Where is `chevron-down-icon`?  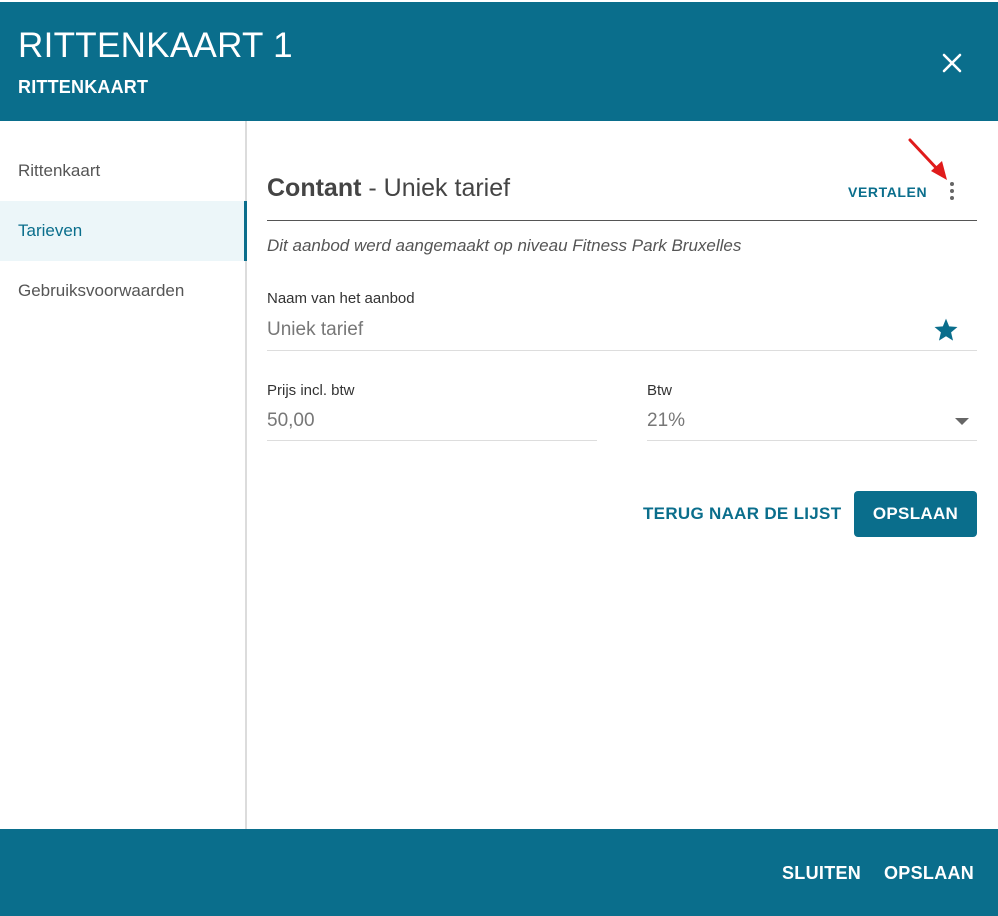 chevron-down-icon is located at coordinates (962, 421).